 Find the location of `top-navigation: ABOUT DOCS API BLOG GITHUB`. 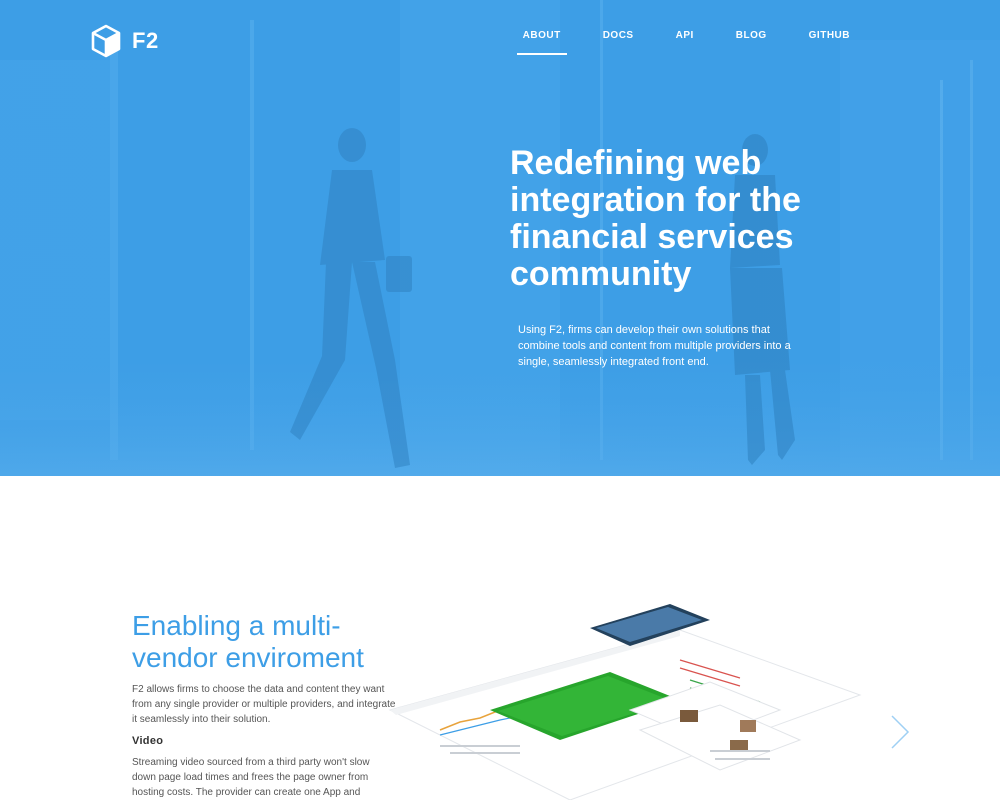

top-navigation: ABOUT DOCS API BLOG GITHUB is located at coordinates (665, 42).